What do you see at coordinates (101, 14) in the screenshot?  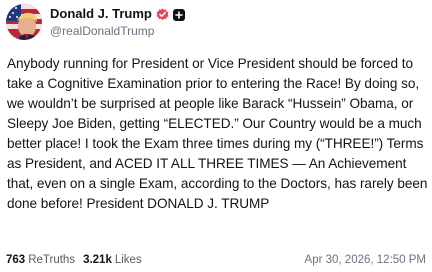 I see `display-name: Donald J. Trump` at bounding box center [101, 14].